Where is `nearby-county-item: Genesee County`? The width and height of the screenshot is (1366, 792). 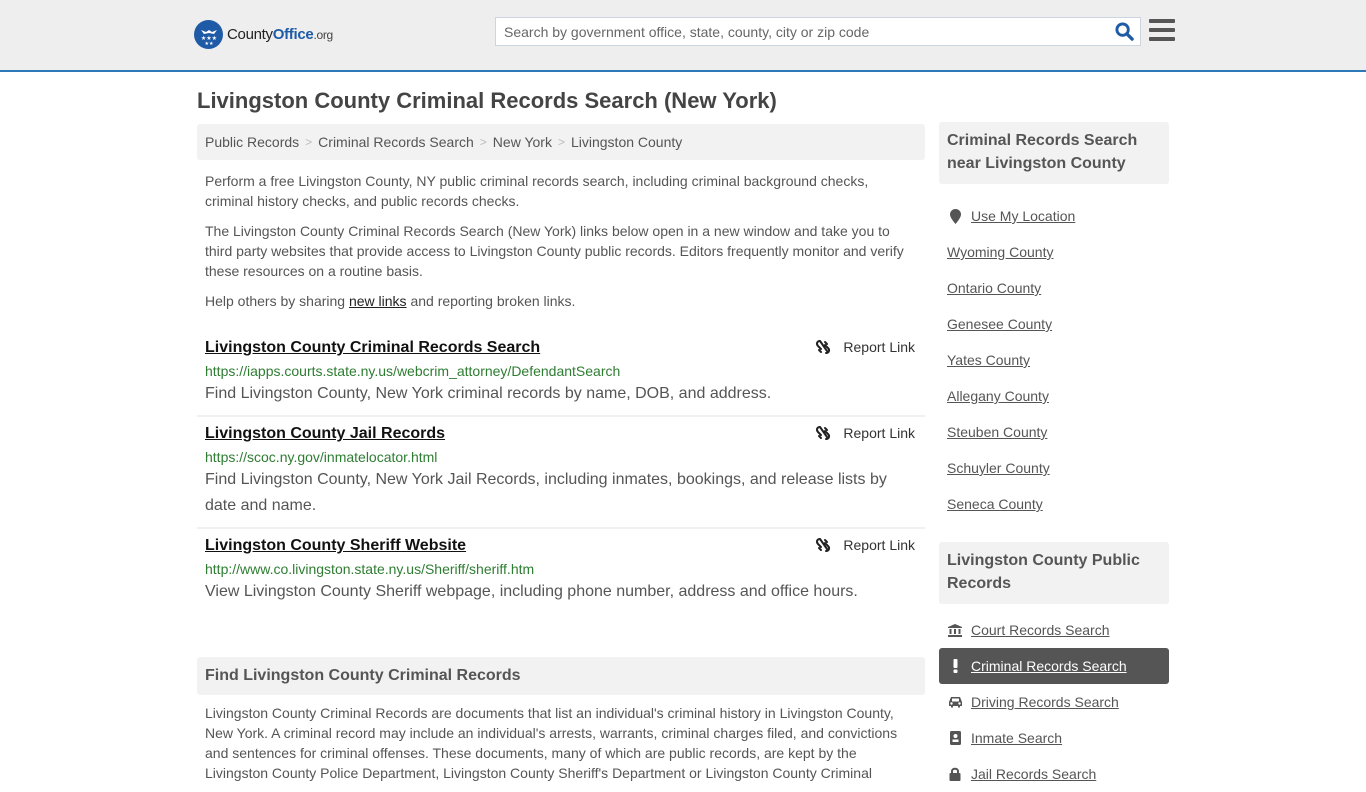
nearby-county-item: Genesee County is located at coordinates (1054, 324).